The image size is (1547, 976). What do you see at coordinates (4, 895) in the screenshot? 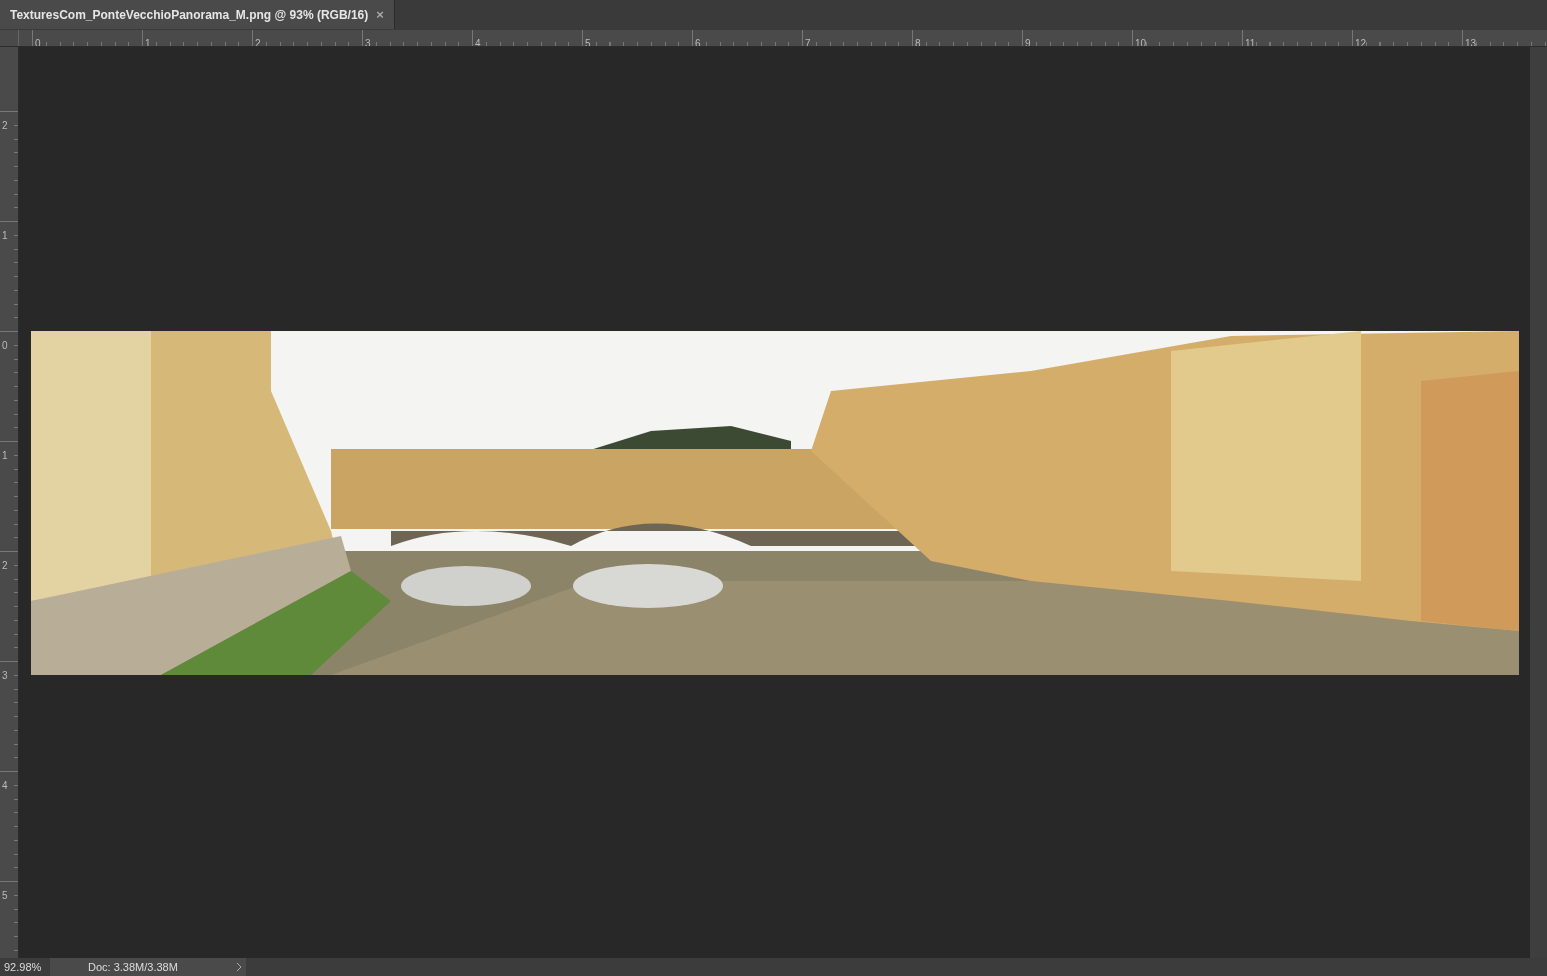
I see `ruler-number: 5` at bounding box center [4, 895].